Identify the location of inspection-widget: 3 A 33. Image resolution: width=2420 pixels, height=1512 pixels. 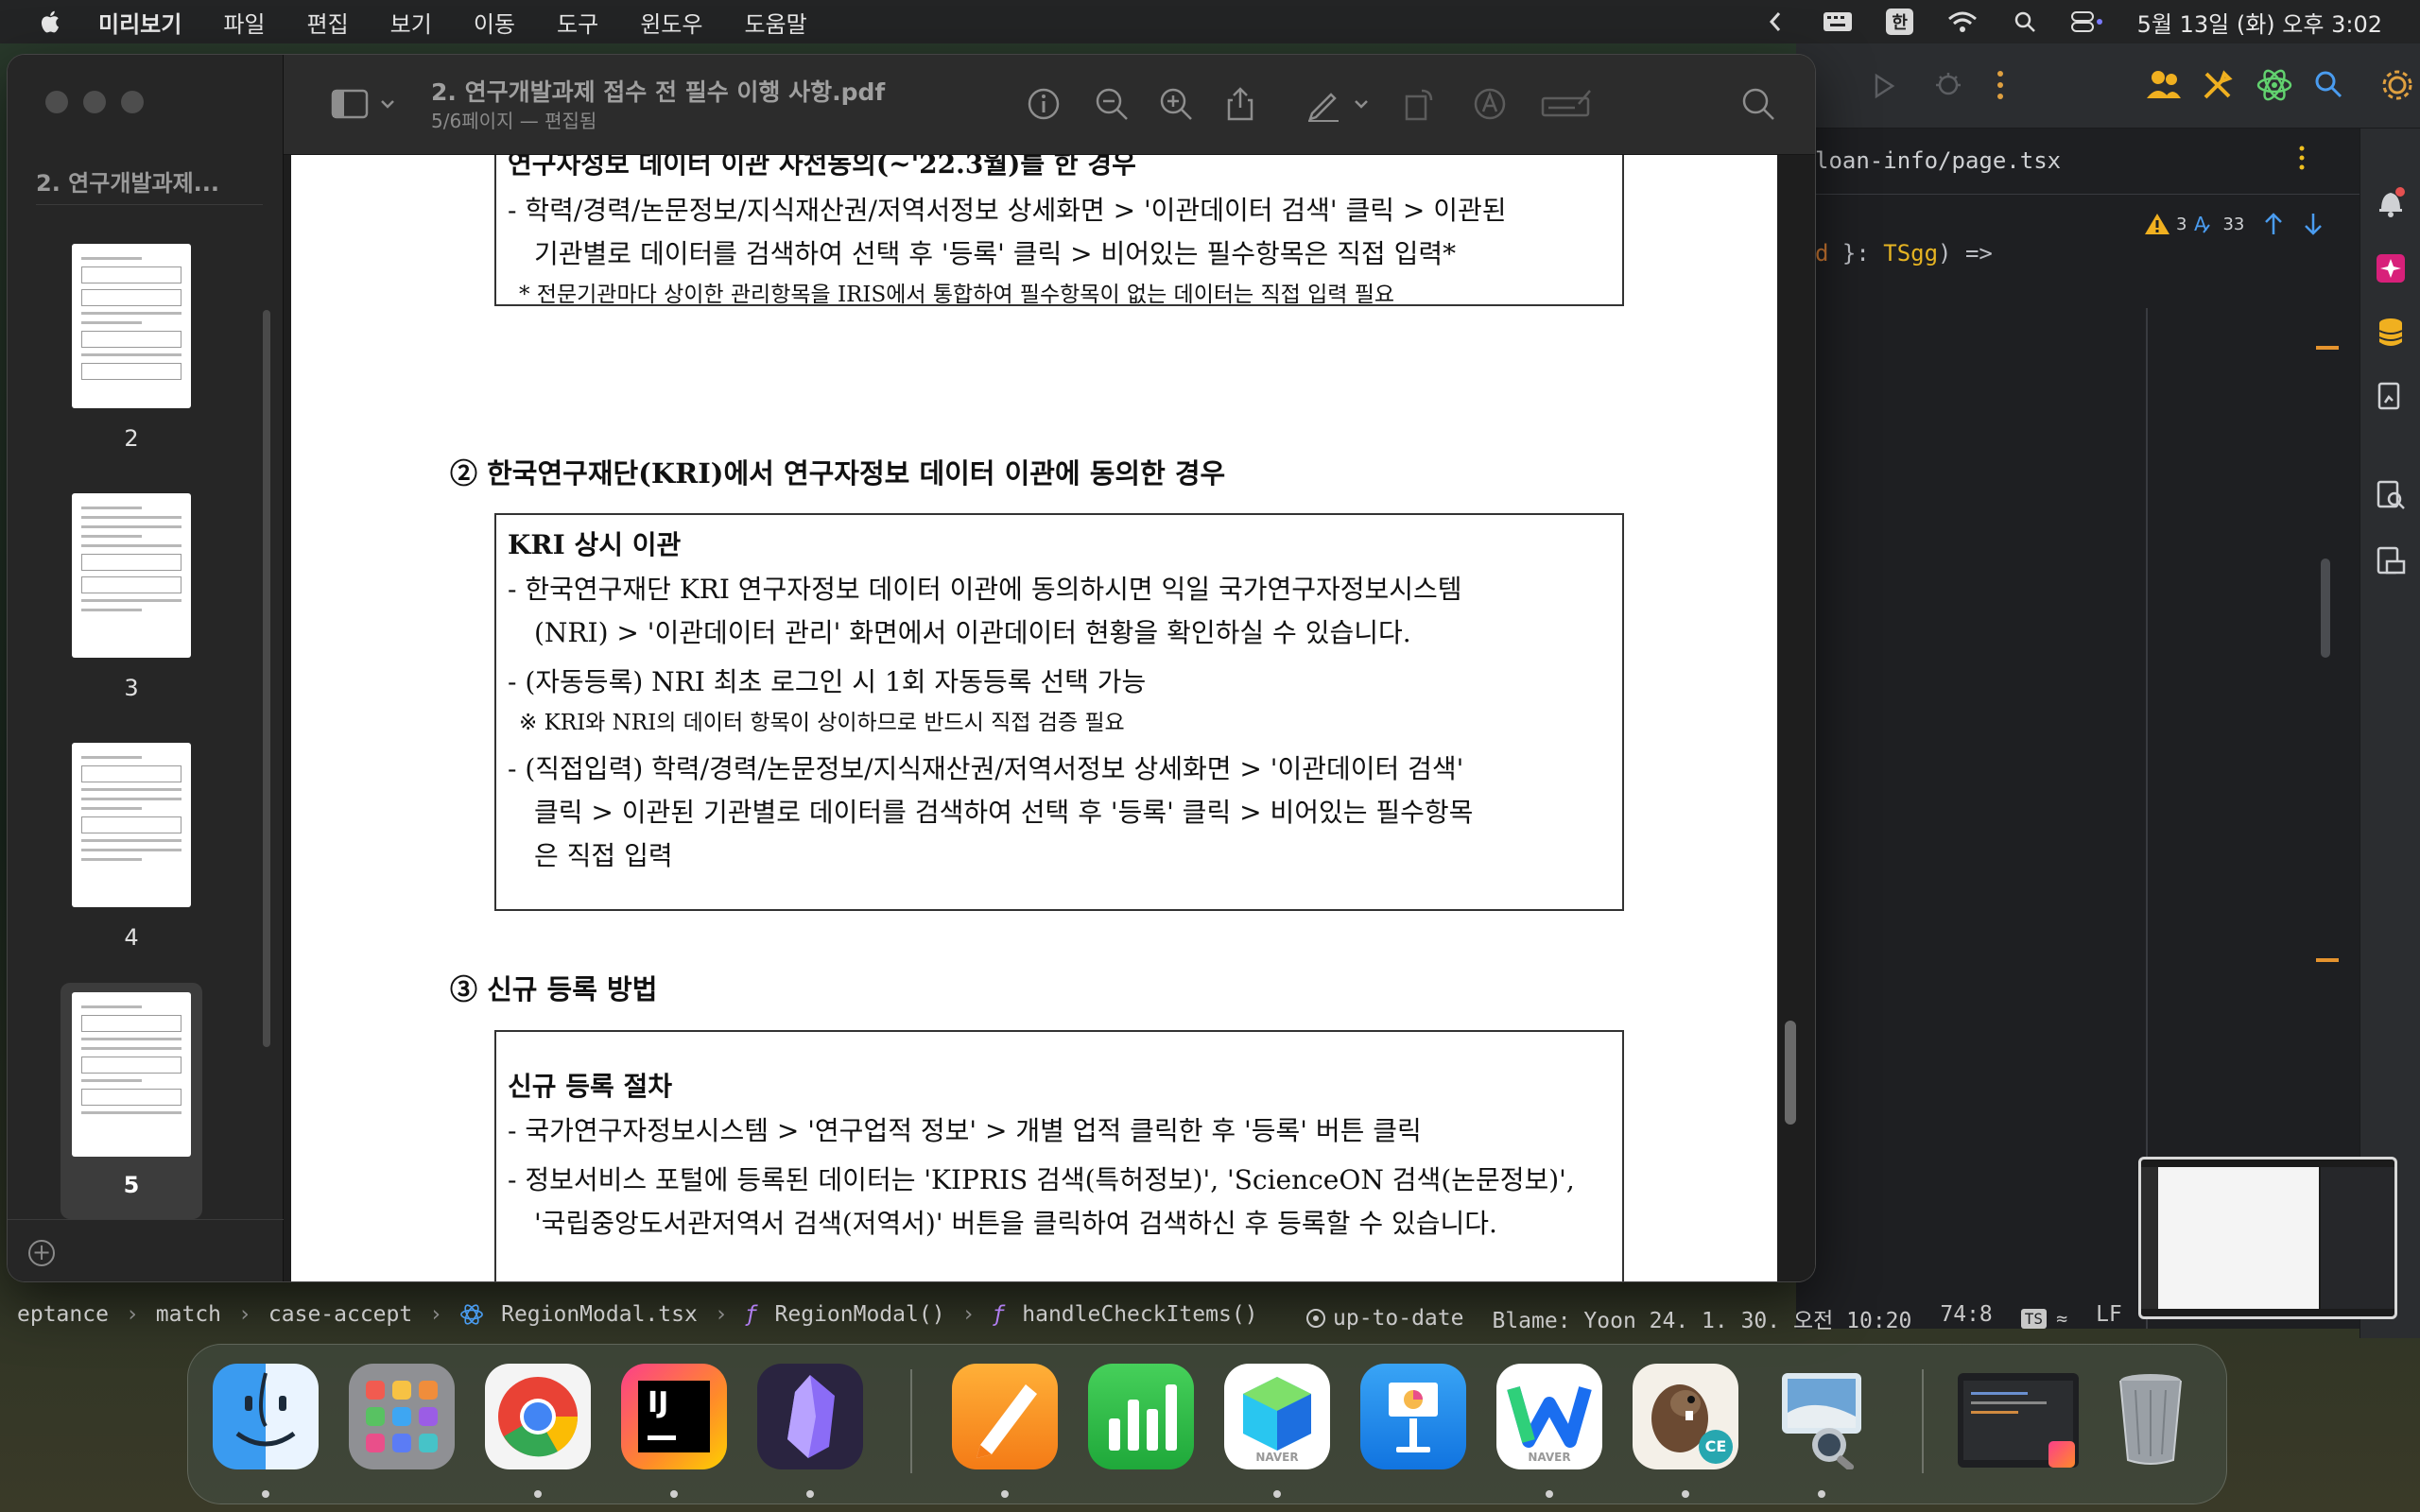
(2234, 224).